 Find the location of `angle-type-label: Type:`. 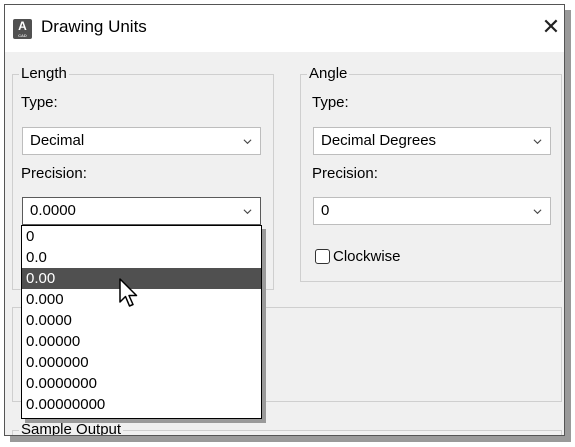

angle-type-label: Type: is located at coordinates (330, 102).